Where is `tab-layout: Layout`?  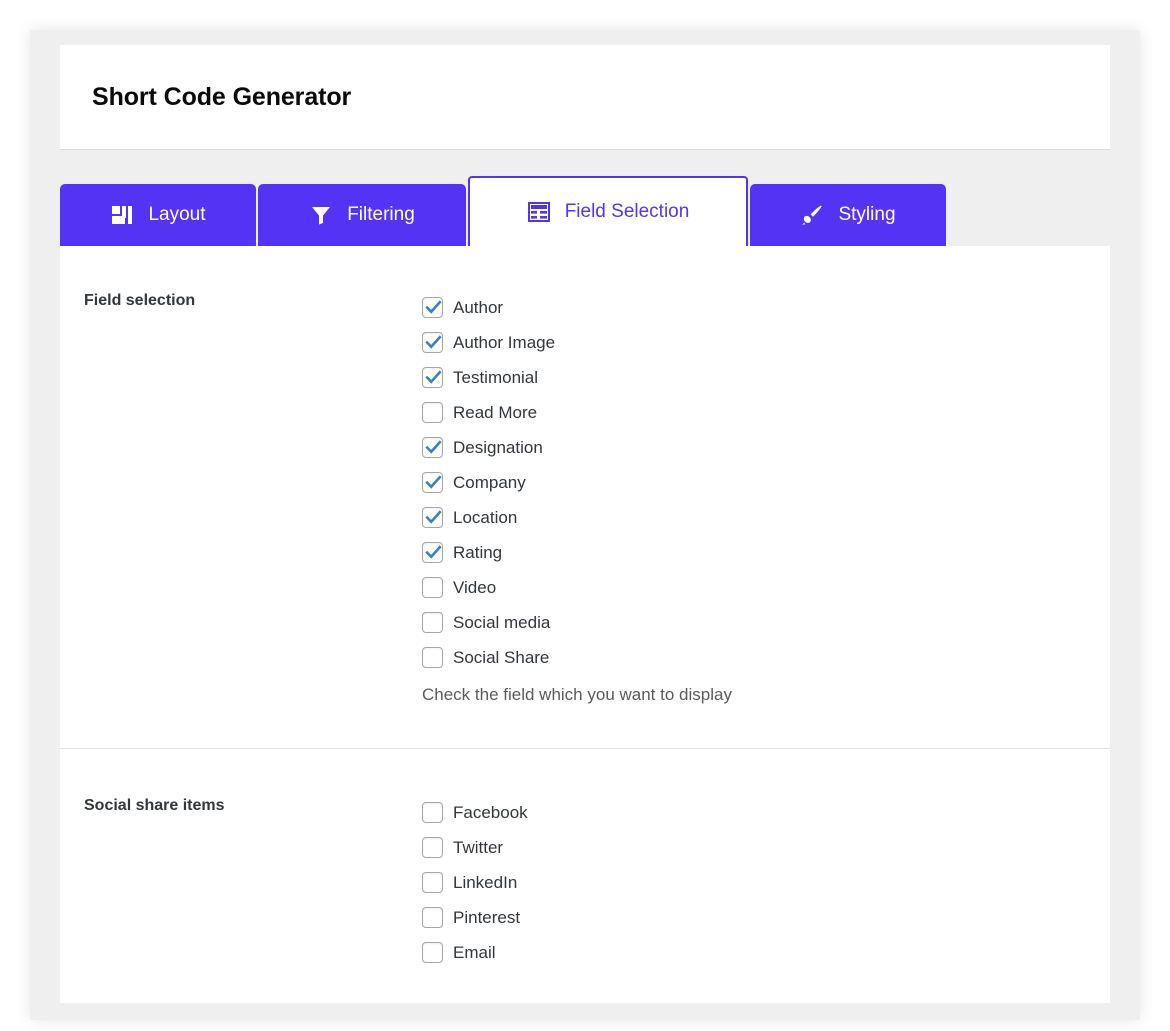
tab-layout: Layout is located at coordinates (158, 215).